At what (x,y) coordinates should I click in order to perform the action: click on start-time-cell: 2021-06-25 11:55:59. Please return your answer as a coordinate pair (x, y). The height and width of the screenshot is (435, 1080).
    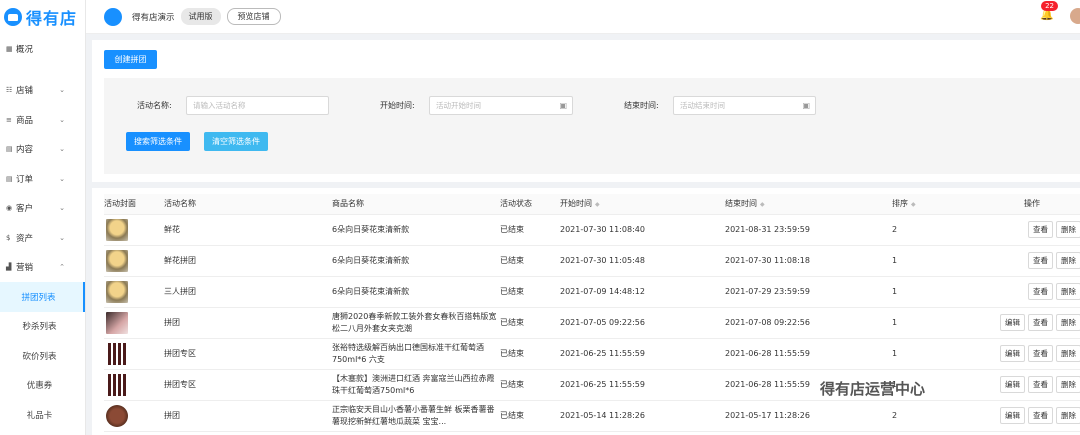
    Looking at the image, I should click on (642, 354).